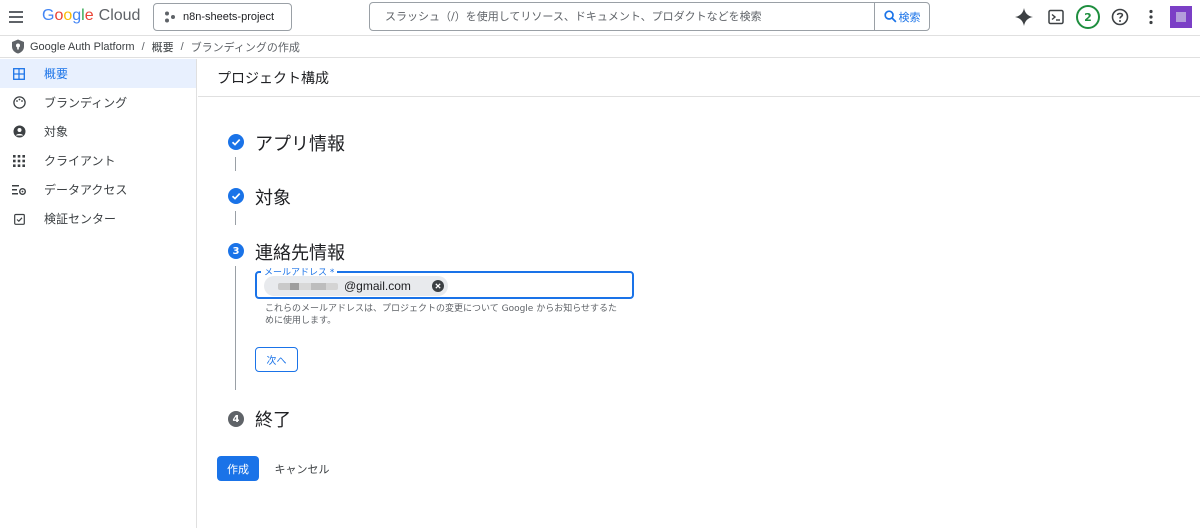 This screenshot has height=528, width=1200. Describe the element at coordinates (245, 47) in the screenshot. I see `breadcrumb-item-current: ブランディングの作成` at that location.